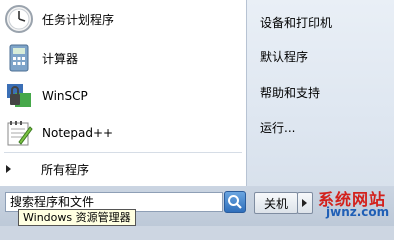 The image size is (394, 240). I want to click on clock-icon, so click(19, 19).